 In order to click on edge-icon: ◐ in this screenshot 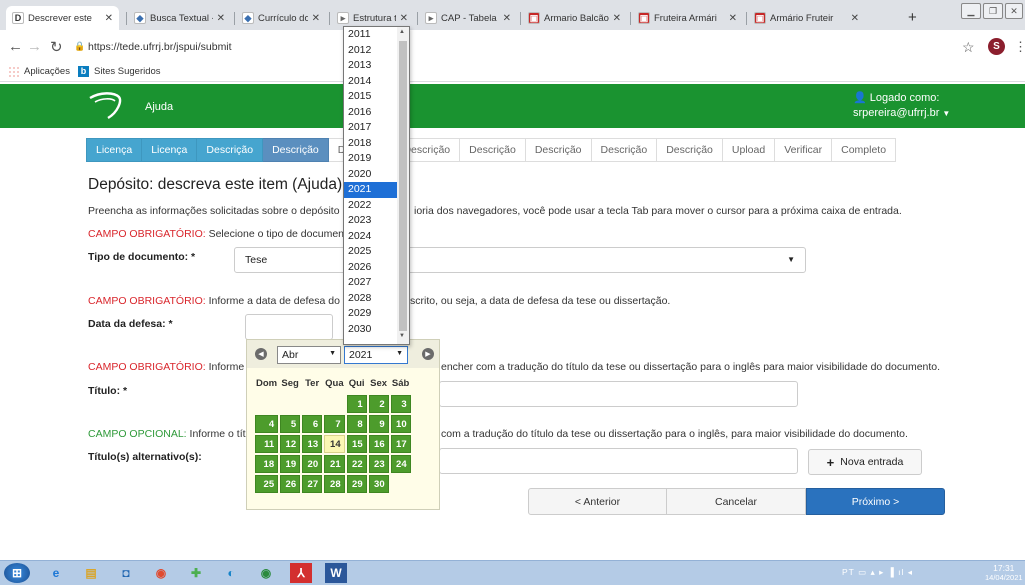, I will do `click(231, 573)`.